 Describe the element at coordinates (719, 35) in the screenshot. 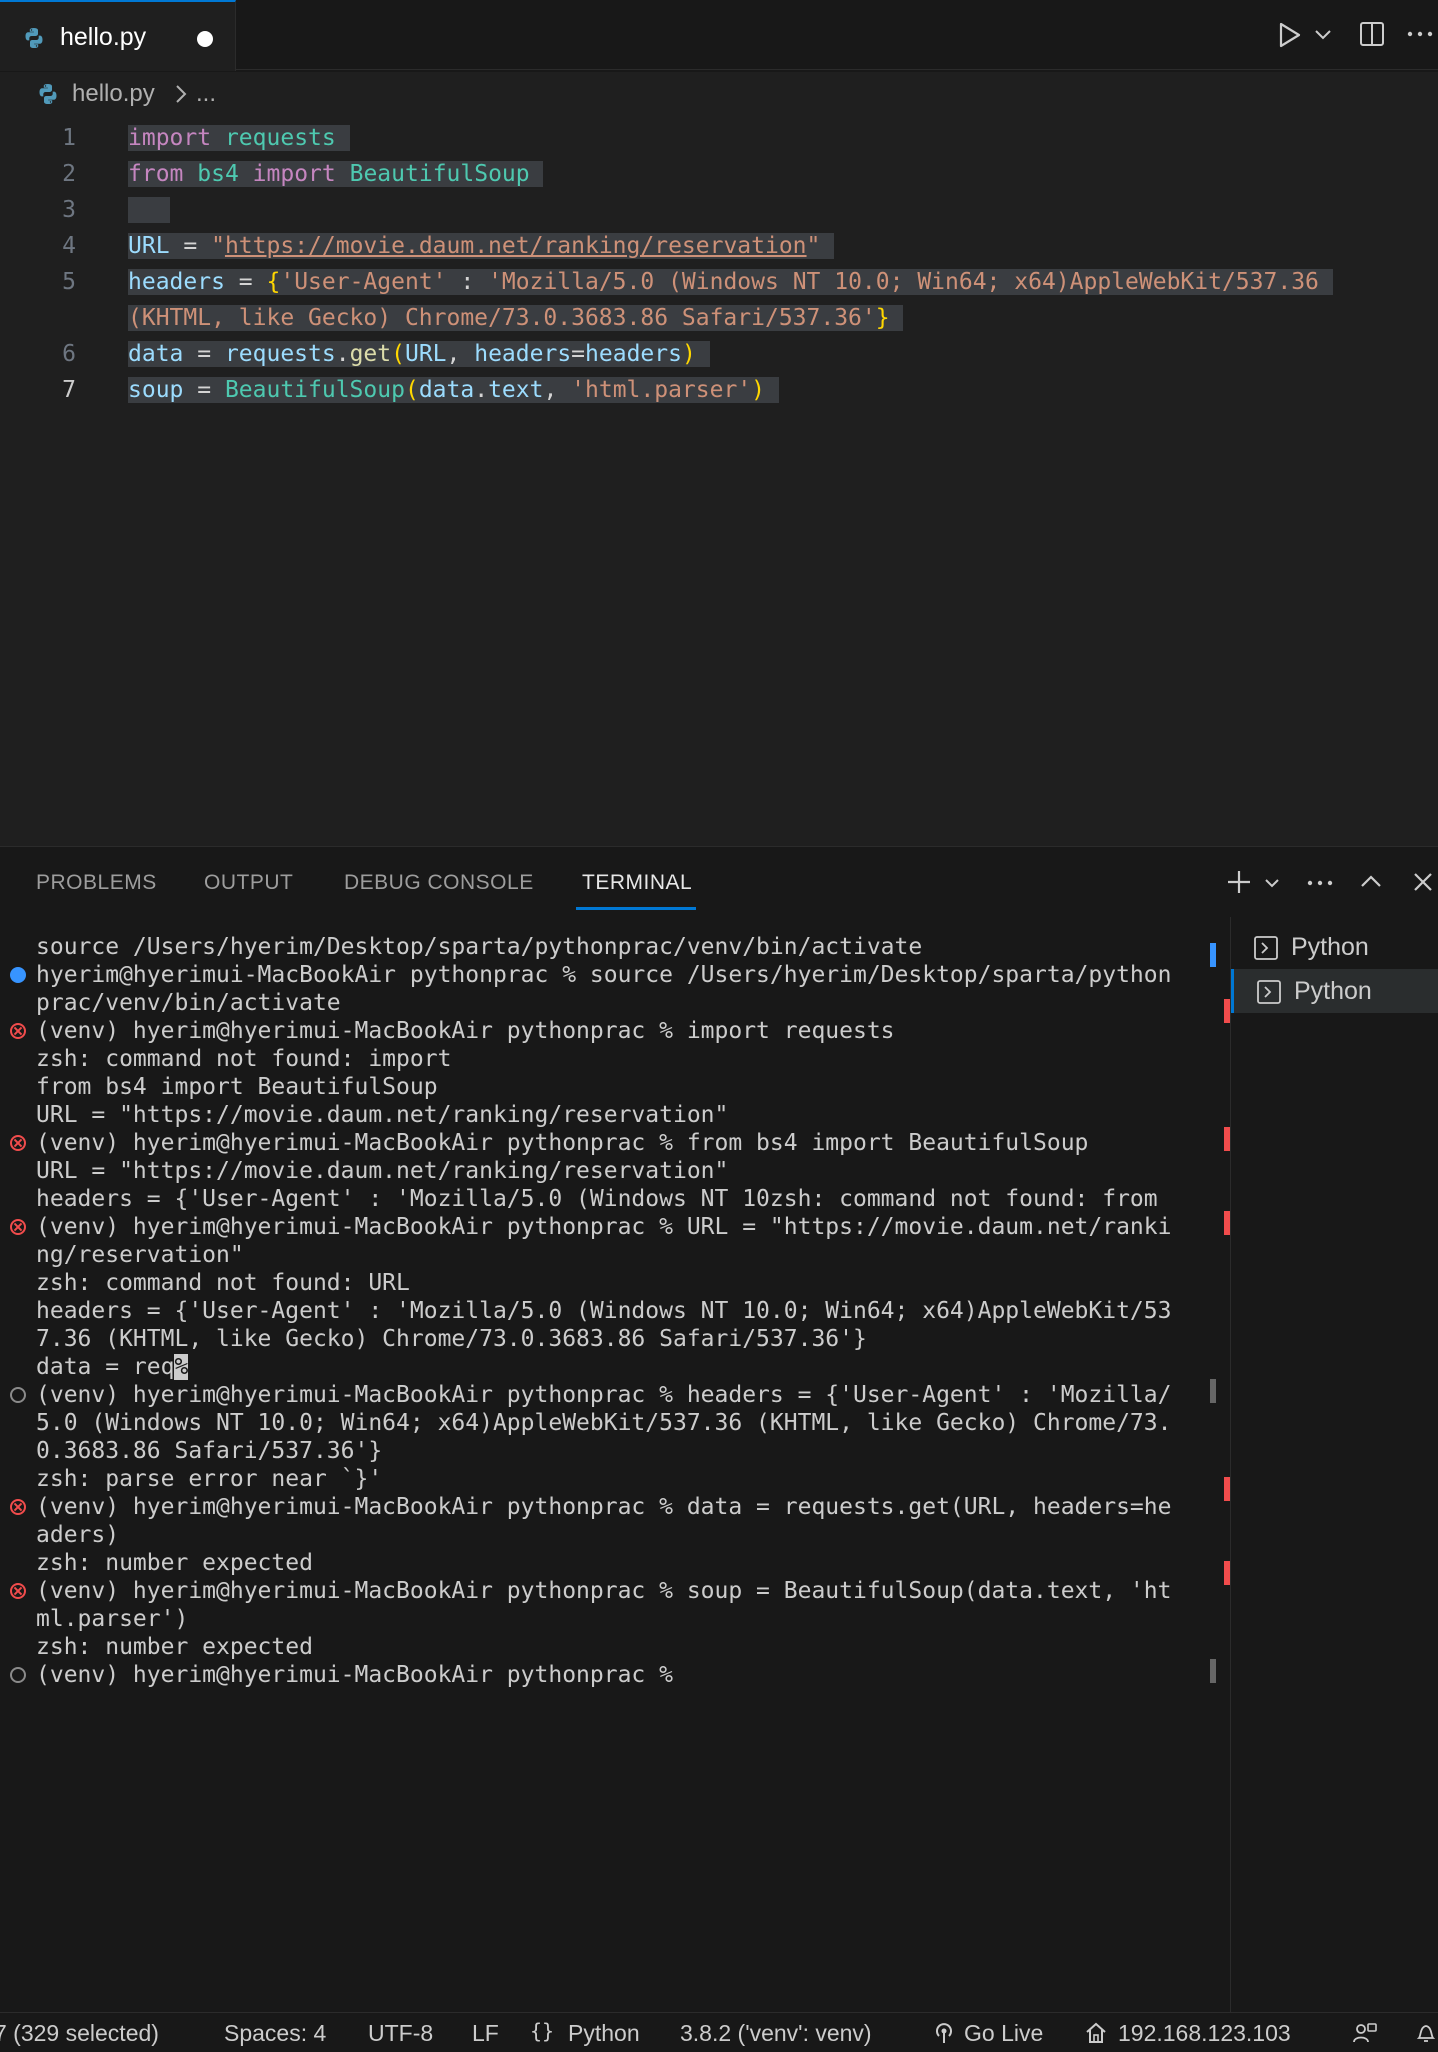

I see `editor-tab-bar: hello.py` at that location.